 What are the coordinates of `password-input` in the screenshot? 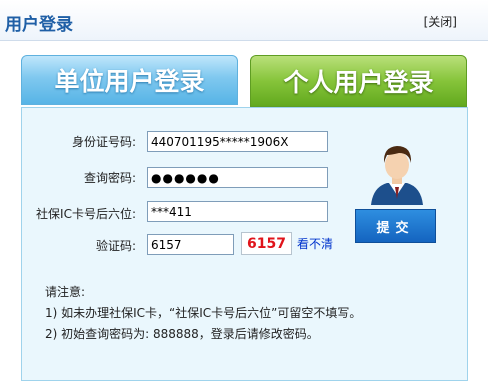 It's located at (237, 177).